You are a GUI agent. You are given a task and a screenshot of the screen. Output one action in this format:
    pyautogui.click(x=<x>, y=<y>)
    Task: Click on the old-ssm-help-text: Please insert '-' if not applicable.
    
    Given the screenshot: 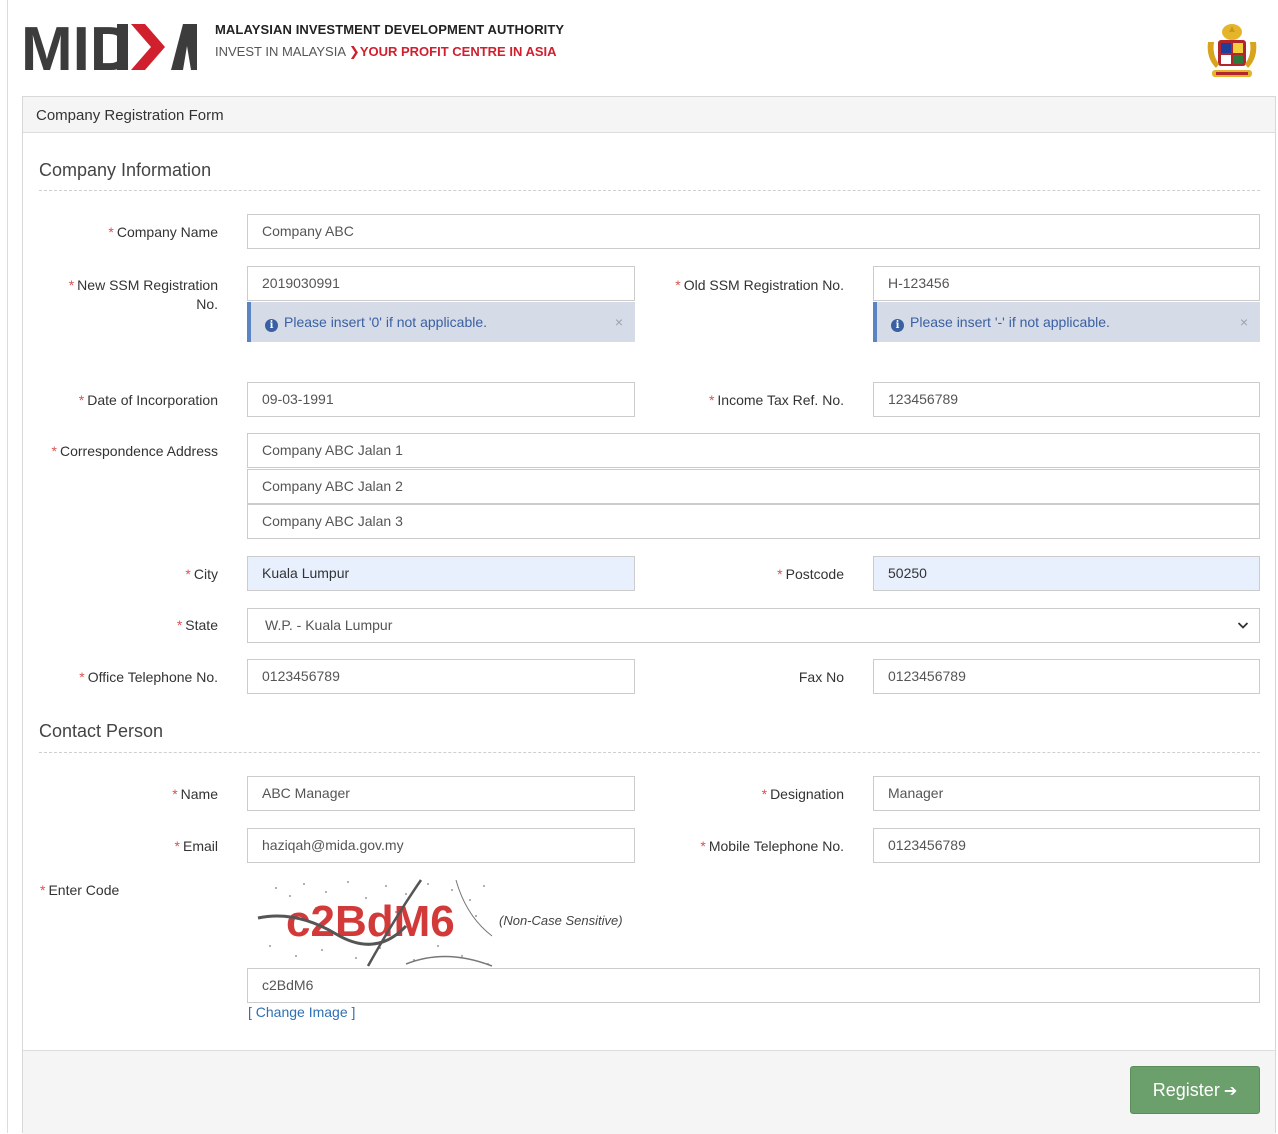 What is the action you would take?
    pyautogui.click(x=1010, y=322)
    